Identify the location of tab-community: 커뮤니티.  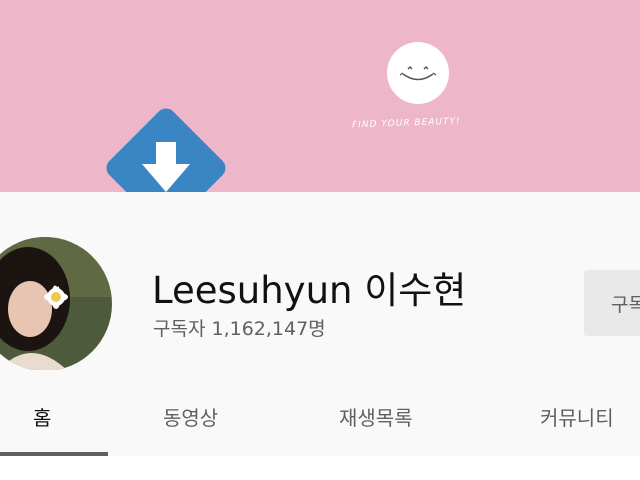
(577, 416).